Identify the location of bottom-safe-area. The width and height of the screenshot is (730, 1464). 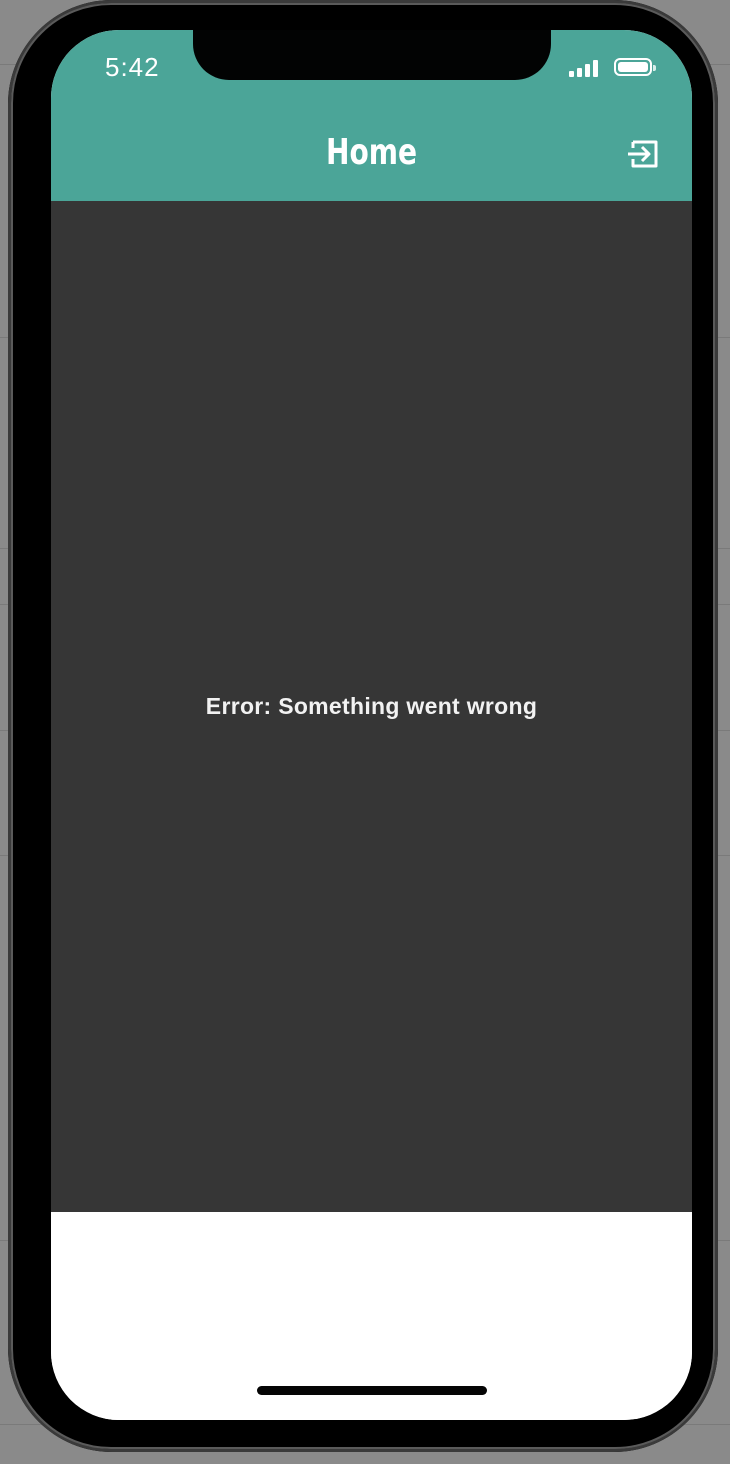
(371, 1316).